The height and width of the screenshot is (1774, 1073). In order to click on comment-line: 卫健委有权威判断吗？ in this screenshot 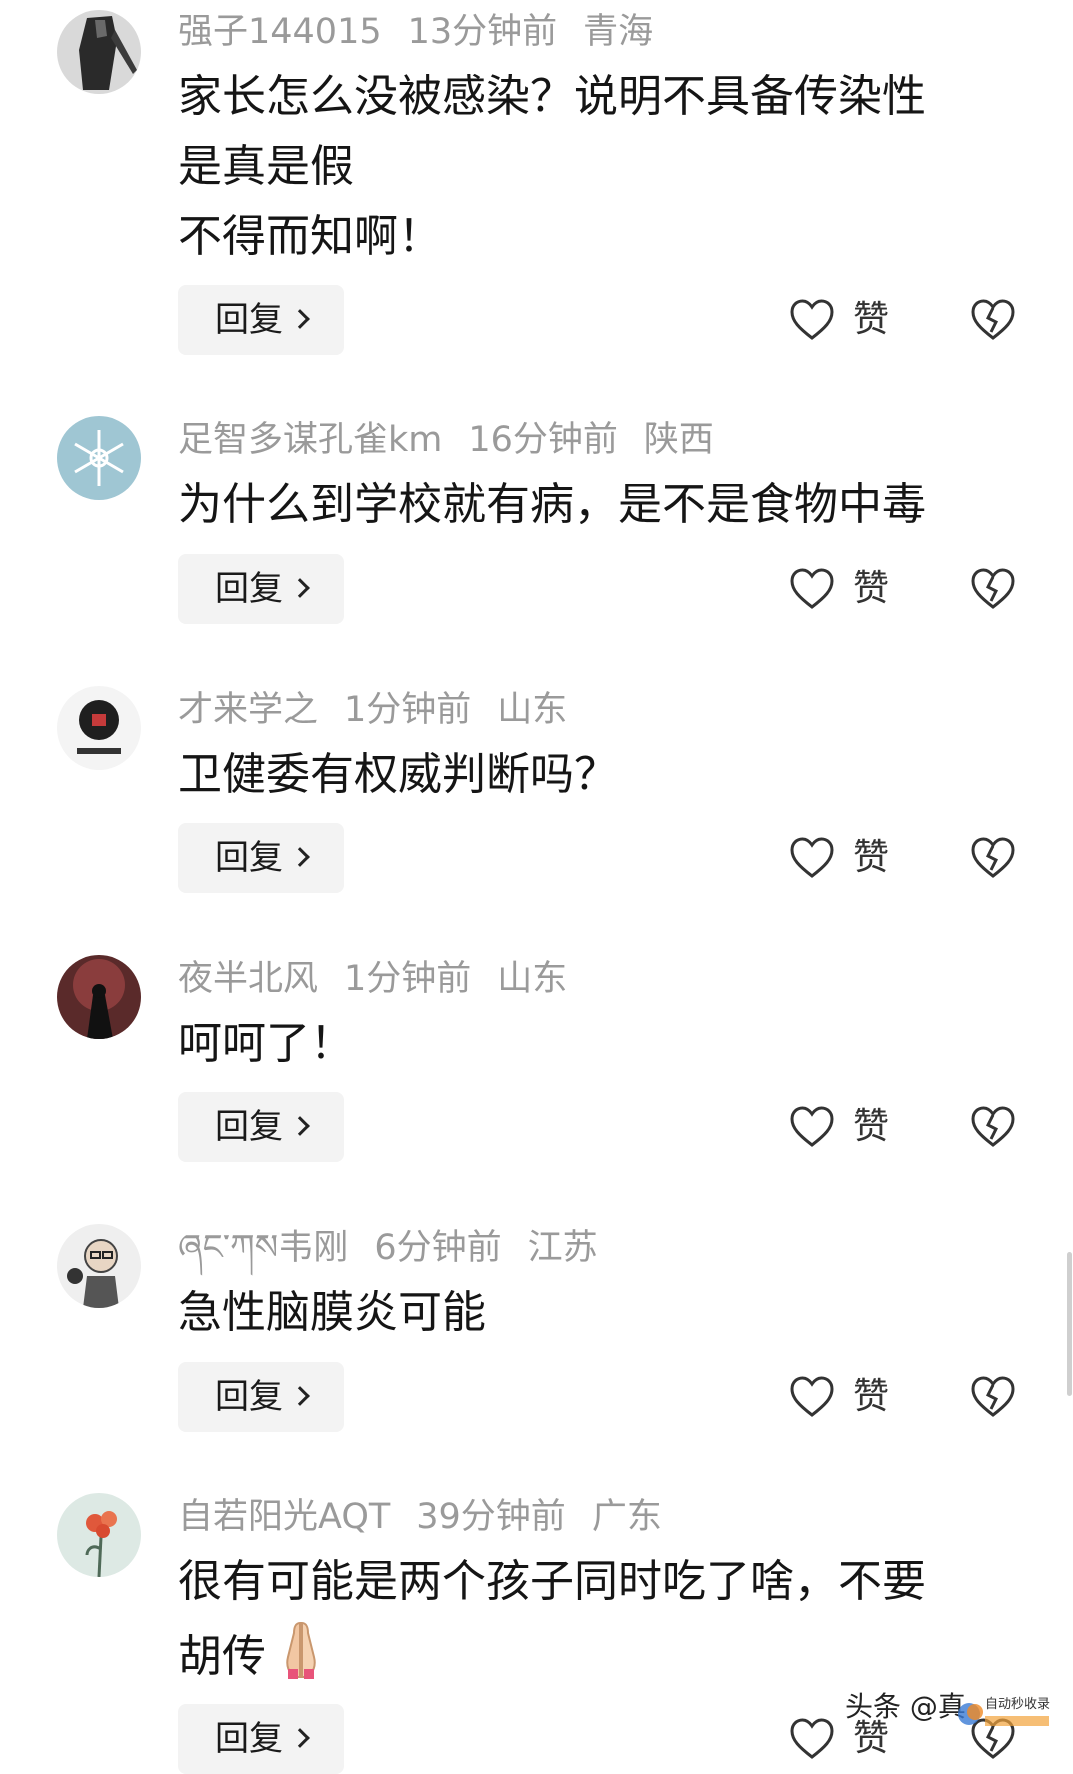, I will do `click(398, 774)`.